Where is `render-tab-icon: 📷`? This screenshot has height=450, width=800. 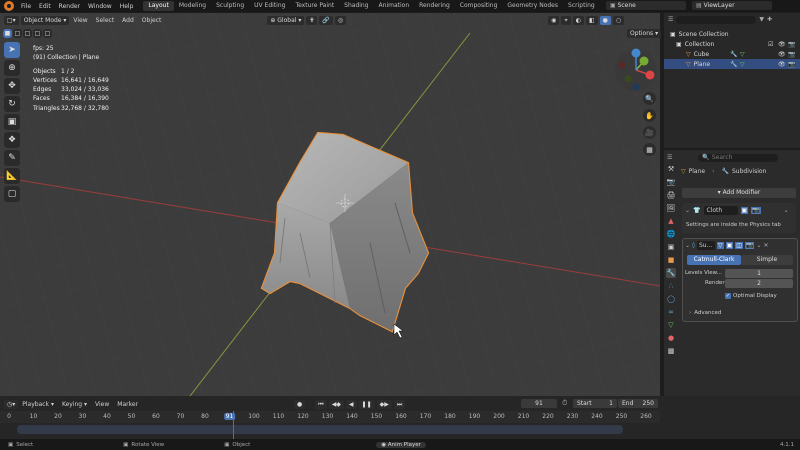
render-tab-icon: 📷 is located at coordinates (671, 182).